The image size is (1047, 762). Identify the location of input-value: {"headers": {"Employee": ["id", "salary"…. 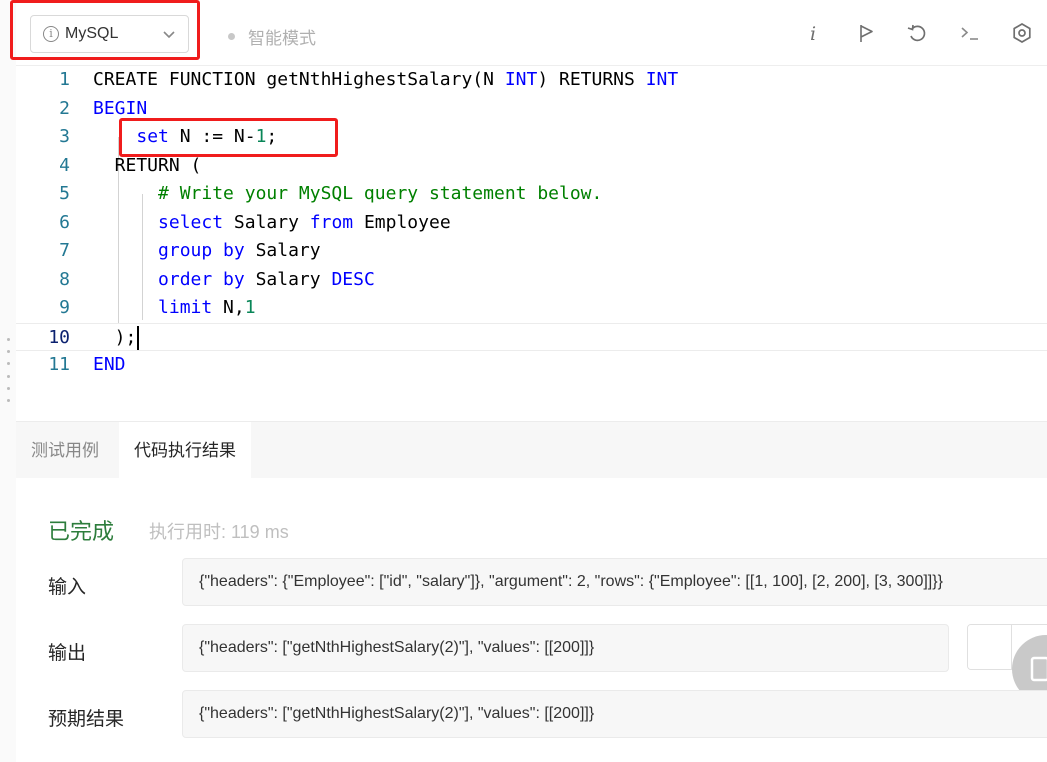
(614, 582).